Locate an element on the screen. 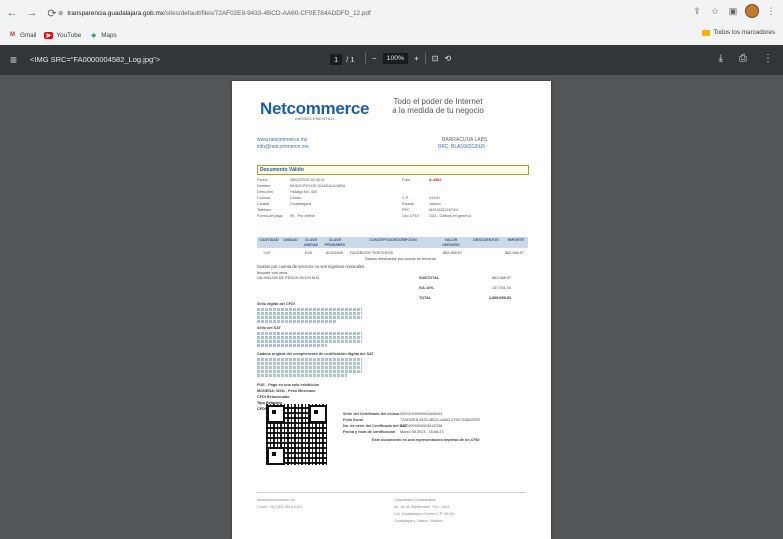  cp-value: 44100 is located at coordinates (434, 198).